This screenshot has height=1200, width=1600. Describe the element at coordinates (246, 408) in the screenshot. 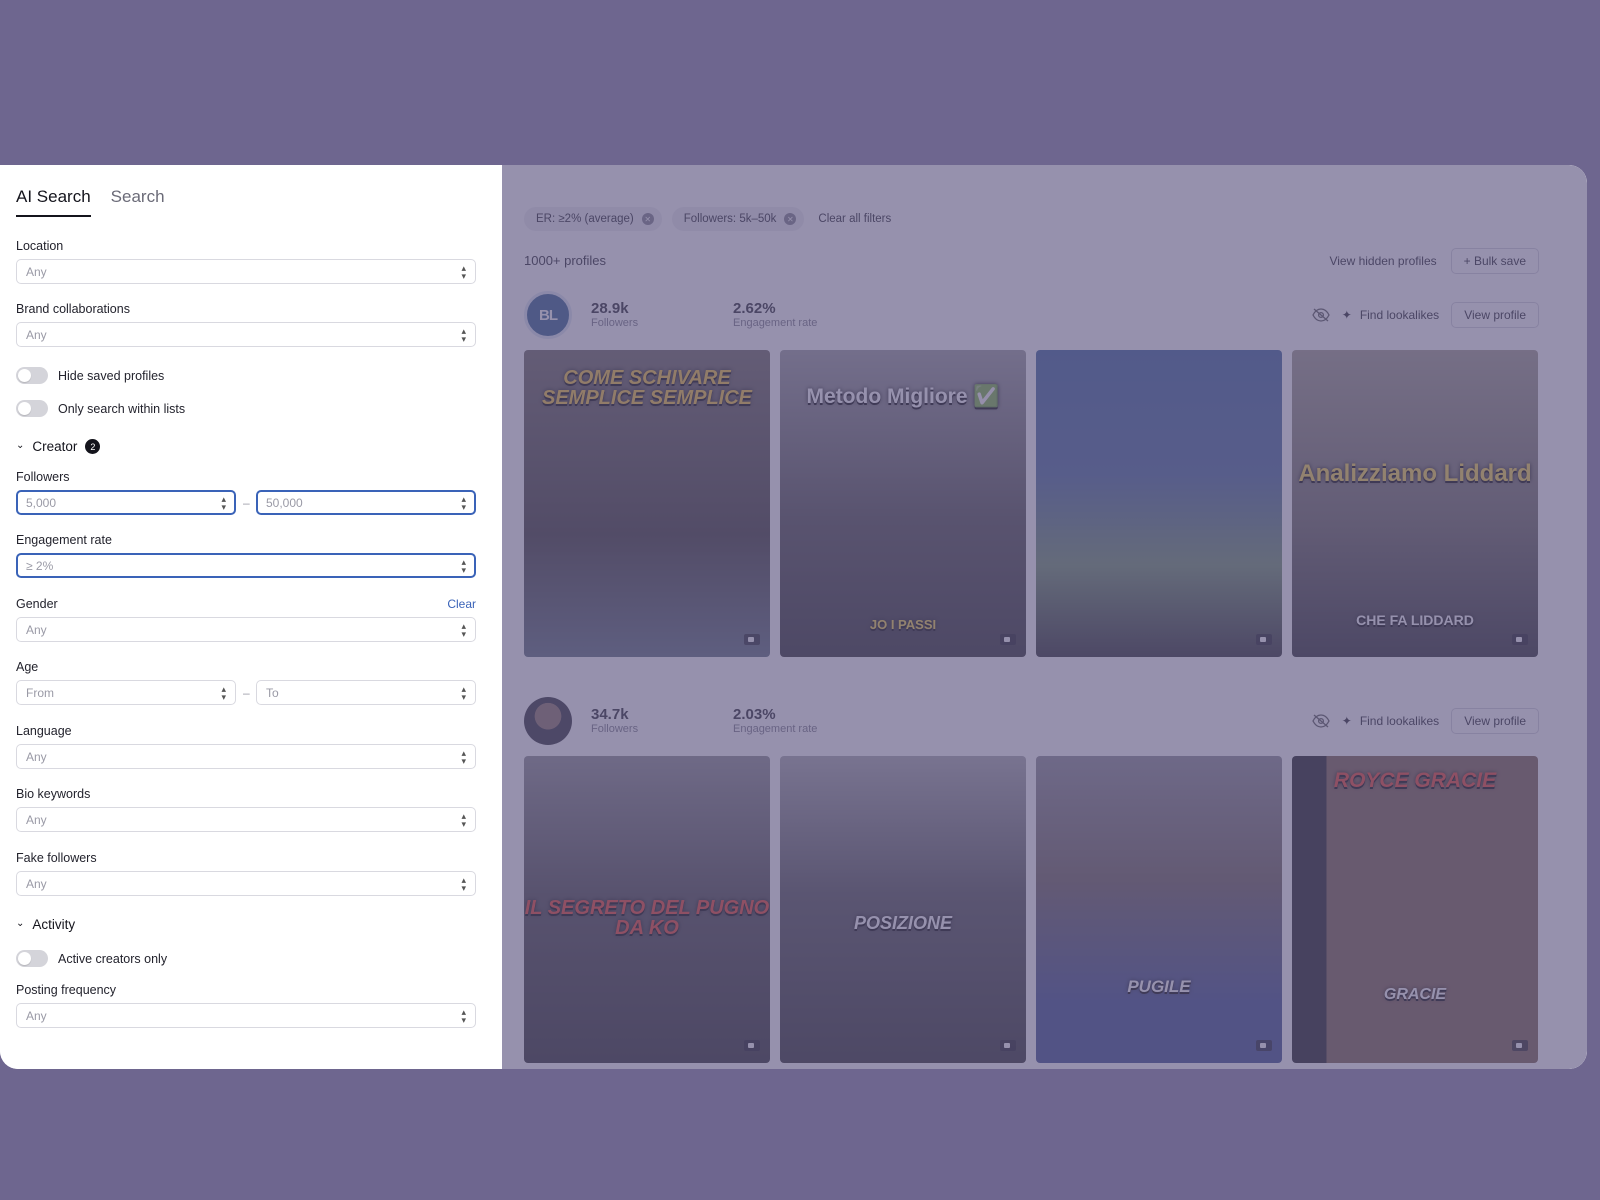

I see `only-lists-row: Only search within lists` at that location.